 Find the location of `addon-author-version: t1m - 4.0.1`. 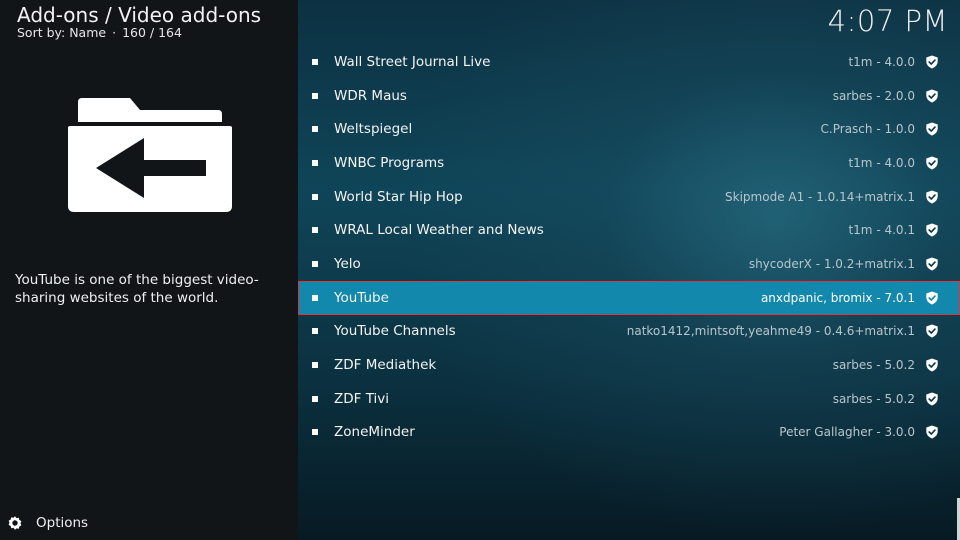

addon-author-version: t1m - 4.0.1 is located at coordinates (881, 230).